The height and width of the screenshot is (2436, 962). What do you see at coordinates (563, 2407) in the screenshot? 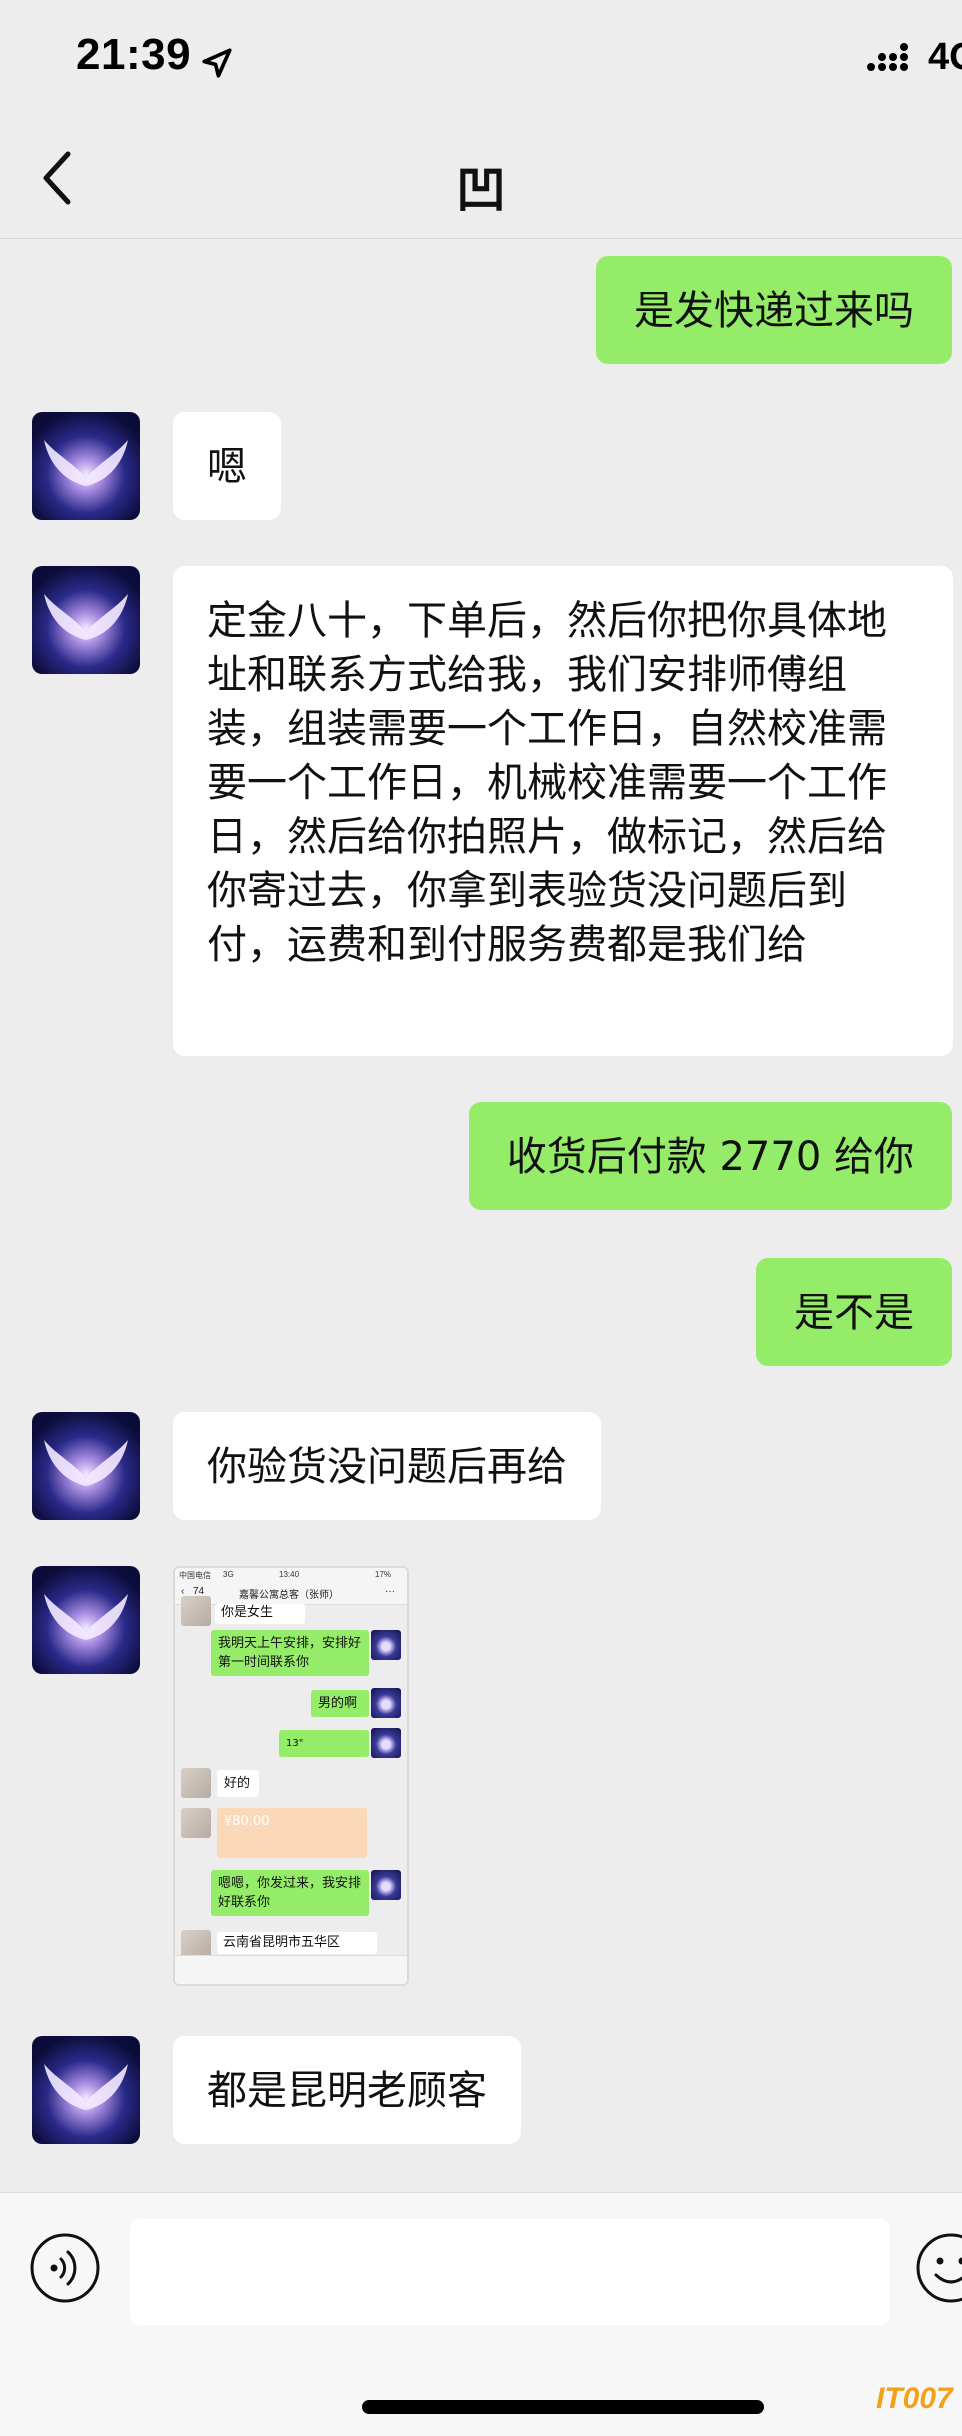
I see `home-indicator` at bounding box center [563, 2407].